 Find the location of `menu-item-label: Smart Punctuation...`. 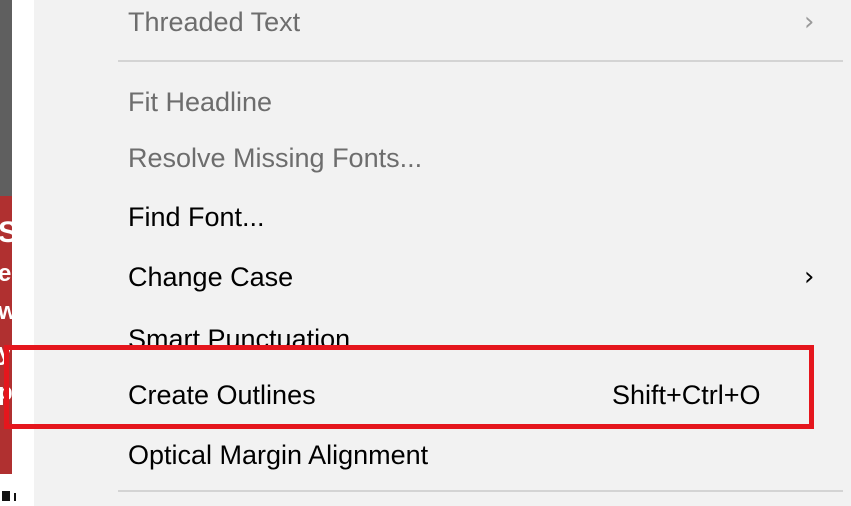

menu-item-label: Smart Punctuation... is located at coordinates (250, 338).